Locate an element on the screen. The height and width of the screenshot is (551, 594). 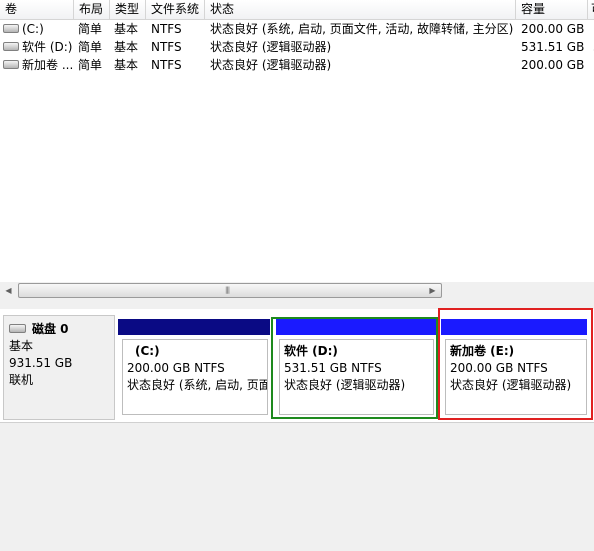
partition-d: 软件 (D:) 531.51 GB NTFS 状态良好 (逻辑驱动器) is located at coordinates (354, 368).